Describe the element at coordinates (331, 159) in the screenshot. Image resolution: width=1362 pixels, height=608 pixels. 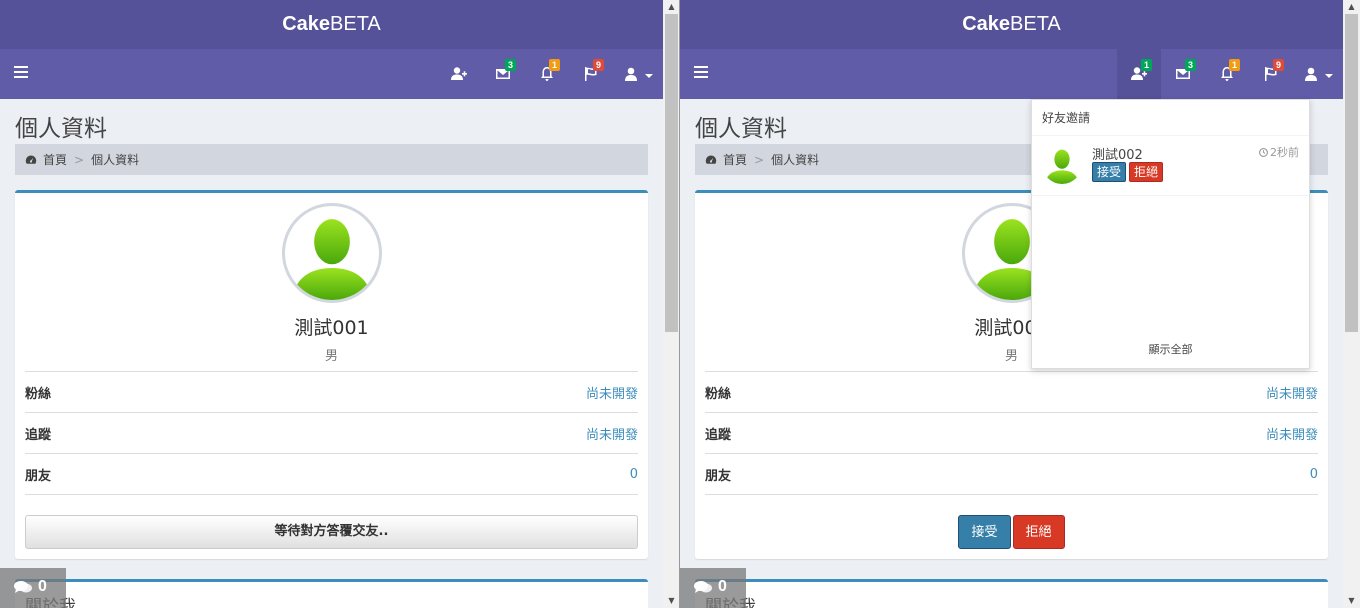
I see `breadcrumb: 首頁 > 個人資料` at that location.